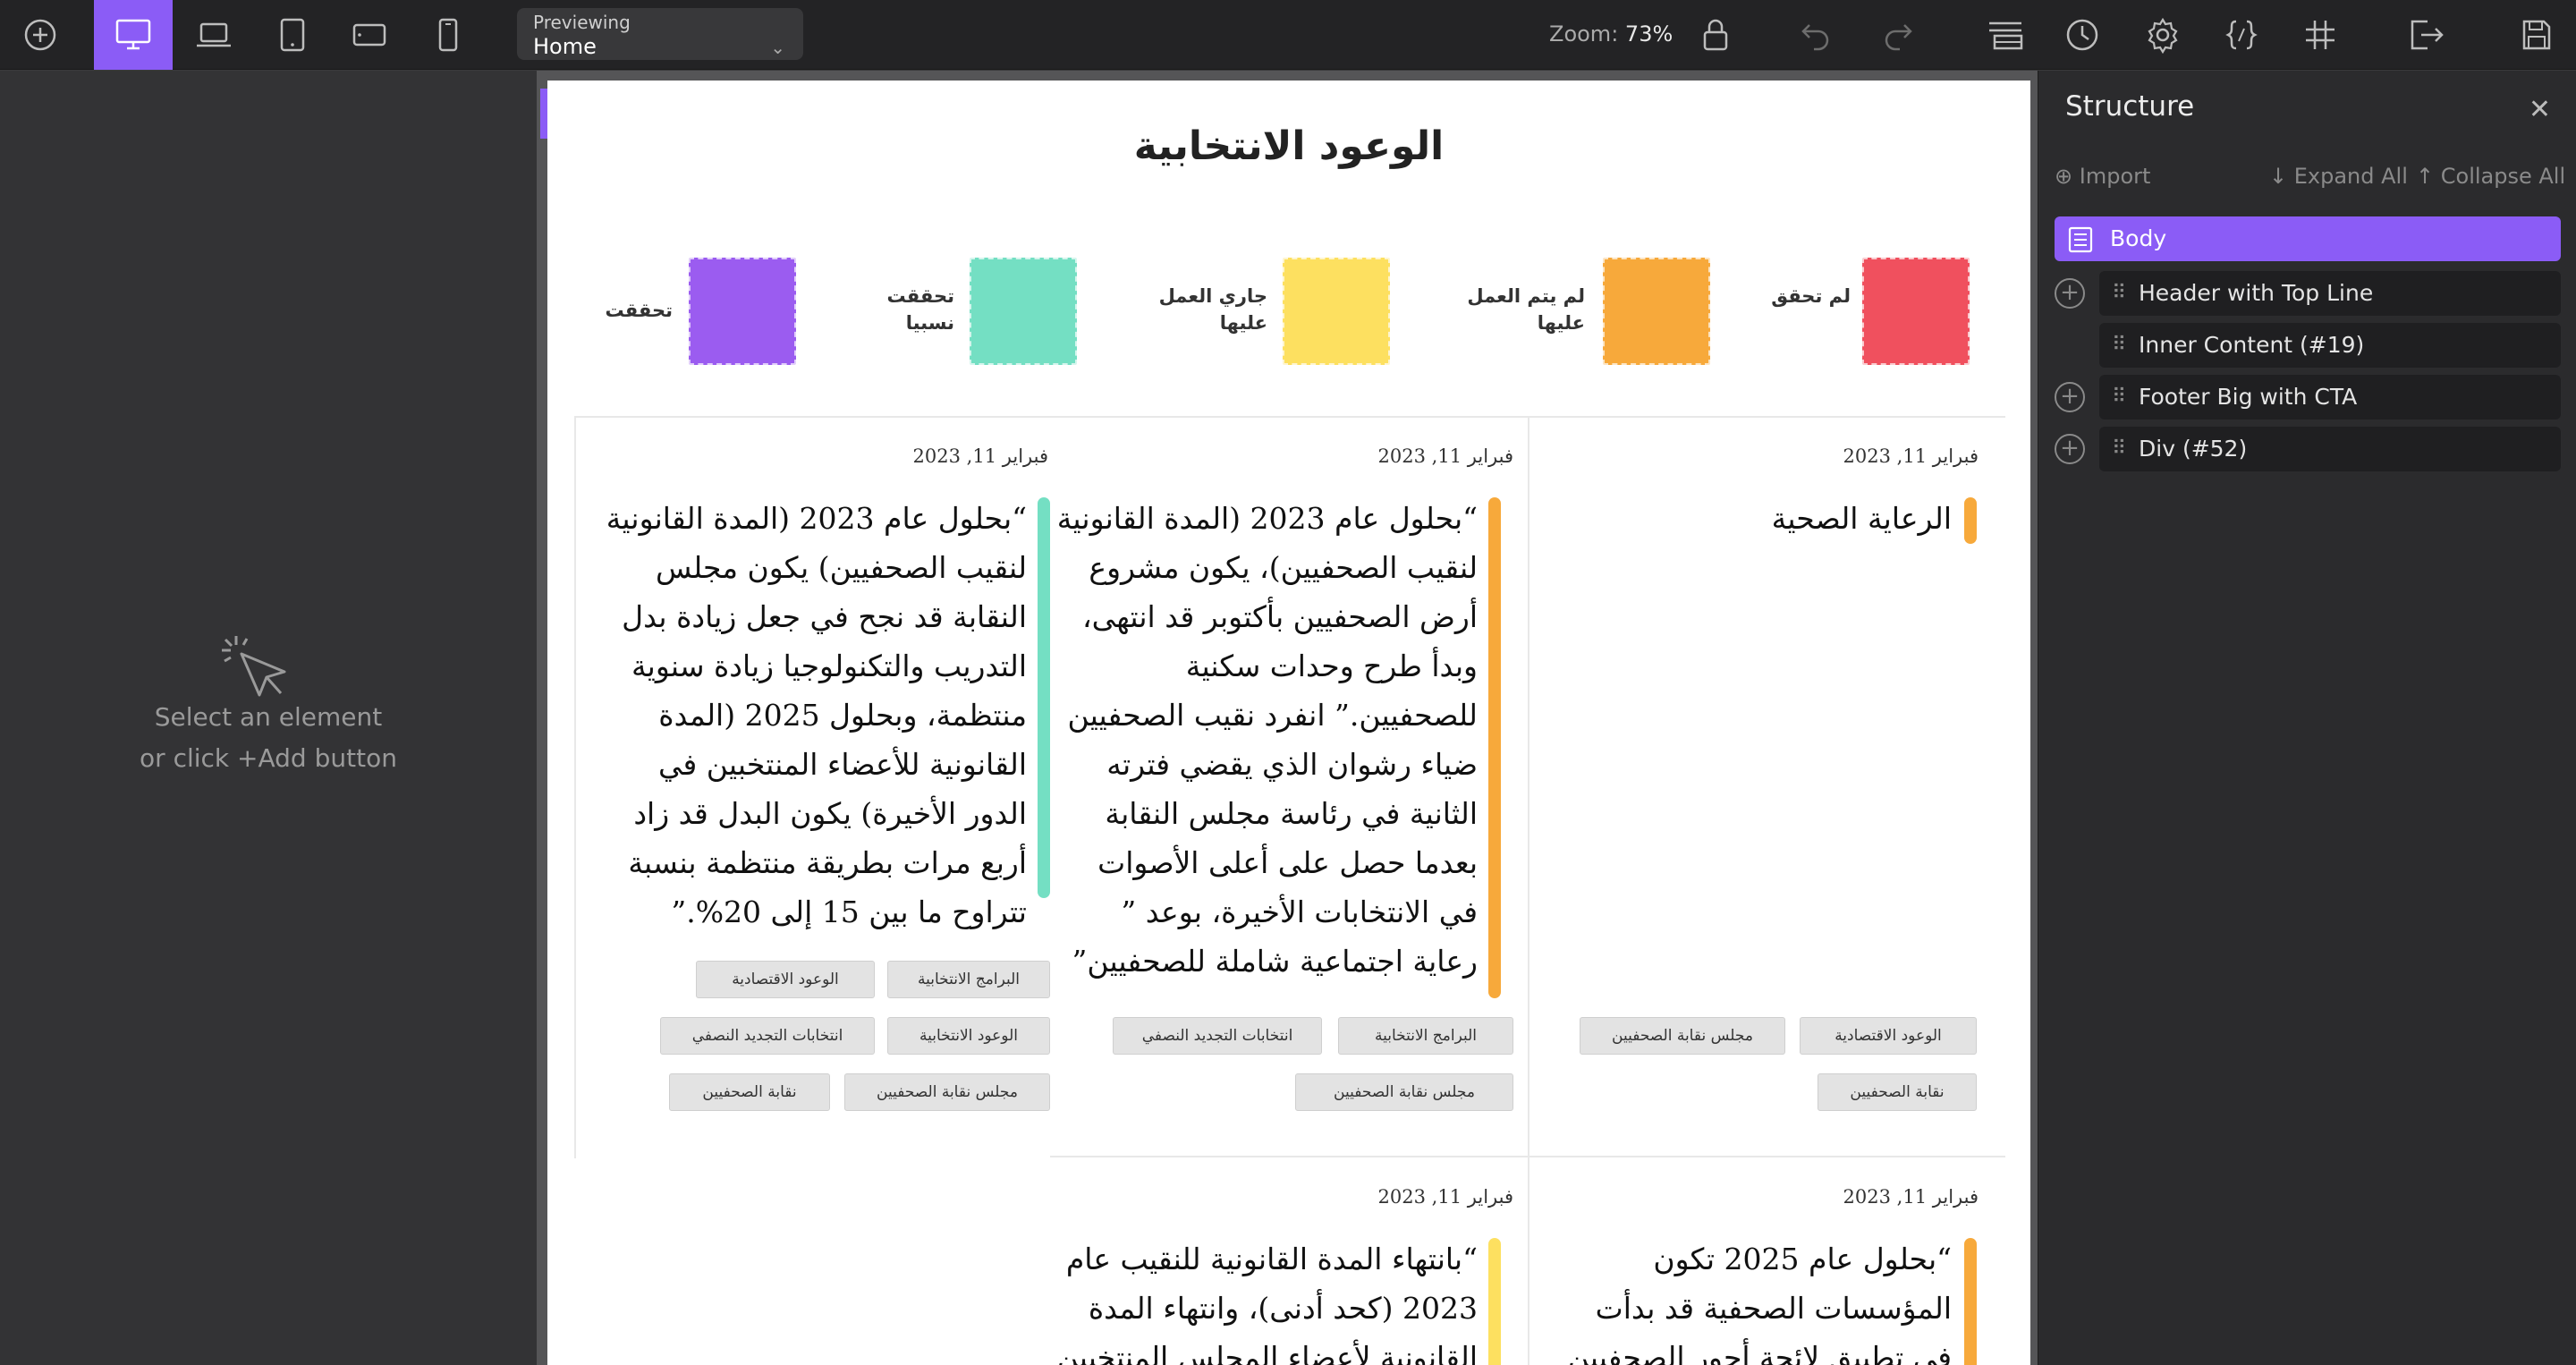 This screenshot has width=2576, height=1365. What do you see at coordinates (2308, 239) in the screenshot?
I see `tree-item-body: Body` at bounding box center [2308, 239].